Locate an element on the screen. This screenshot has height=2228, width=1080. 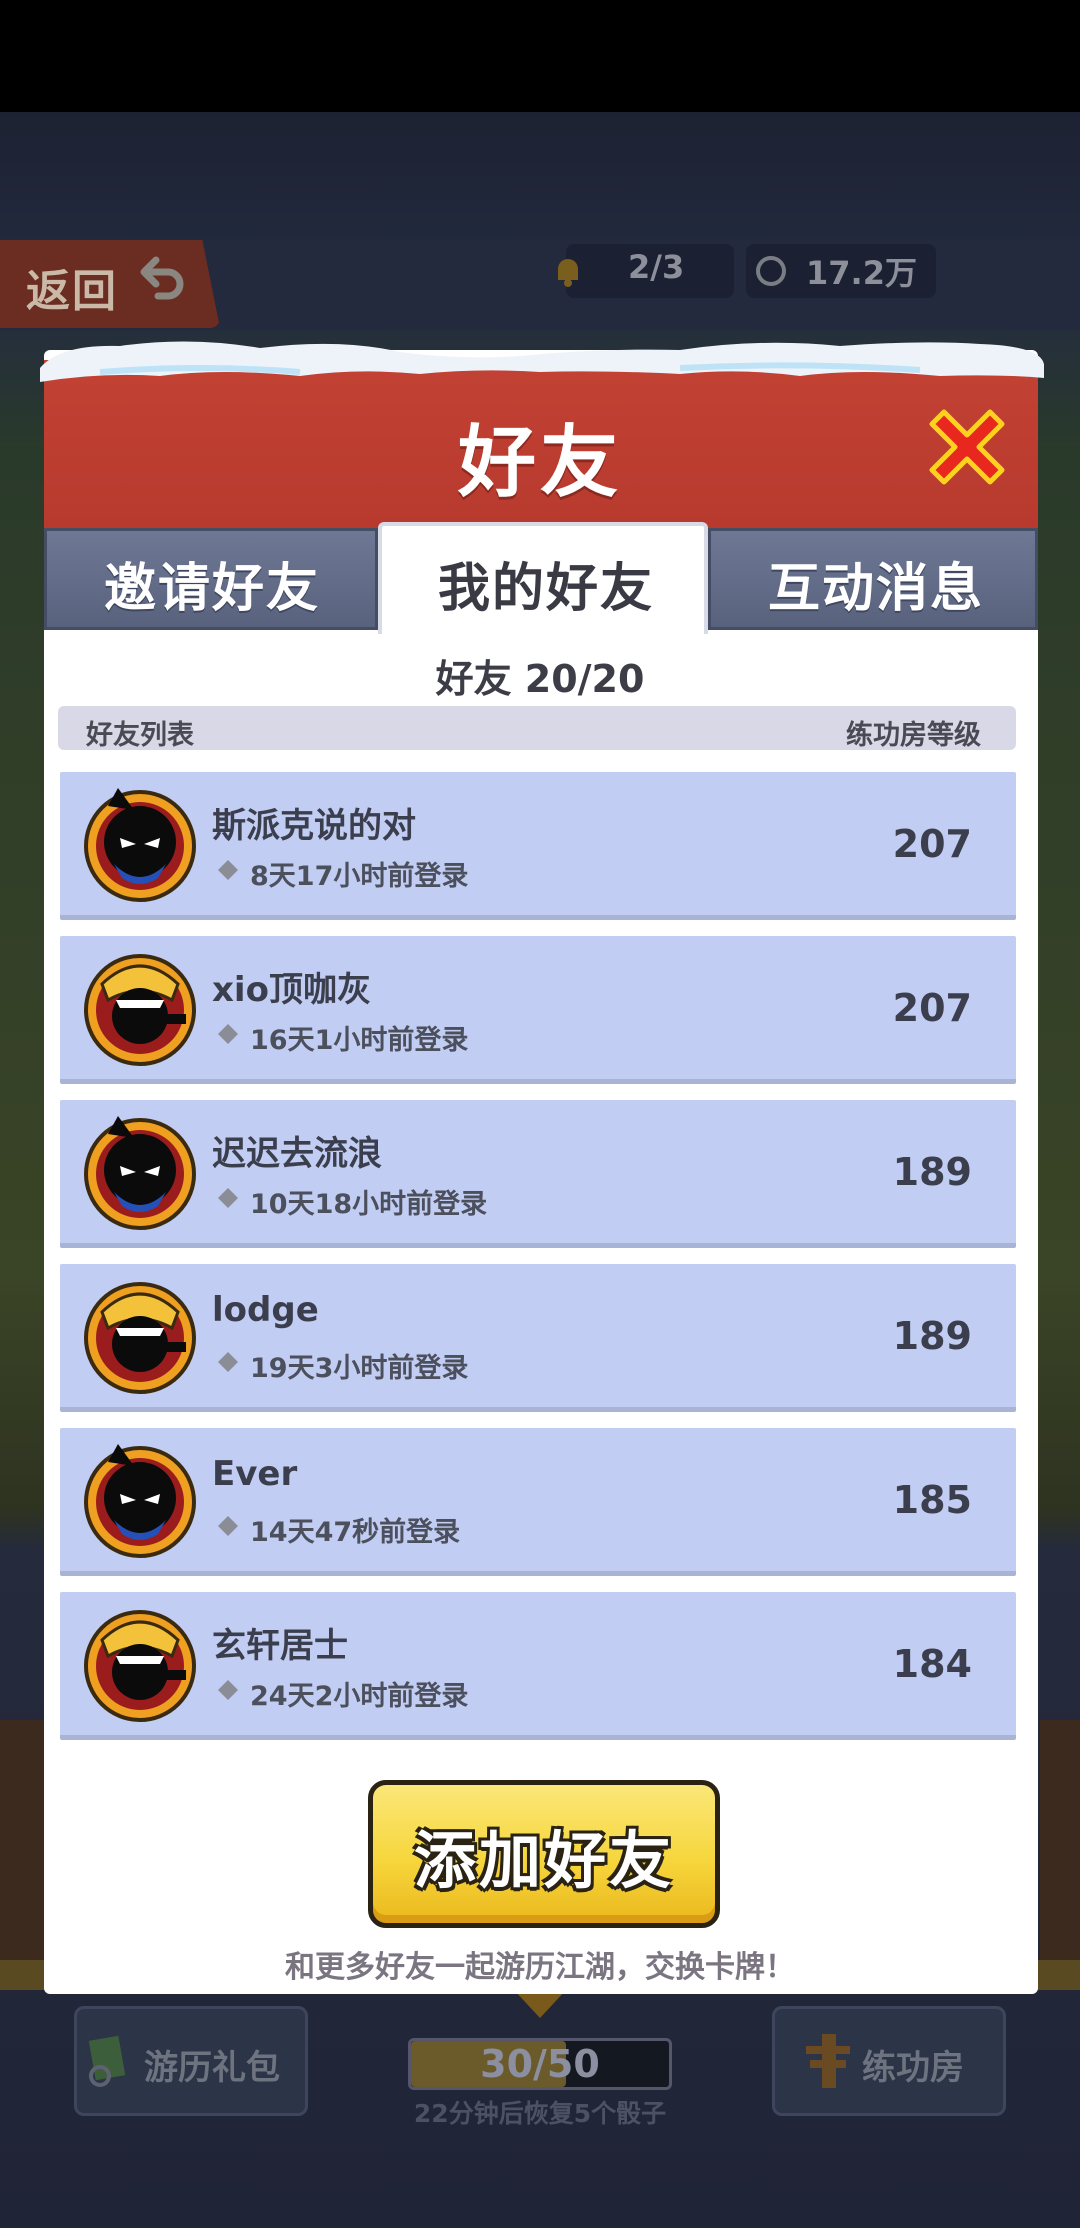
friend-last-login: 14天47秒前登录 is located at coordinates (355, 1532).